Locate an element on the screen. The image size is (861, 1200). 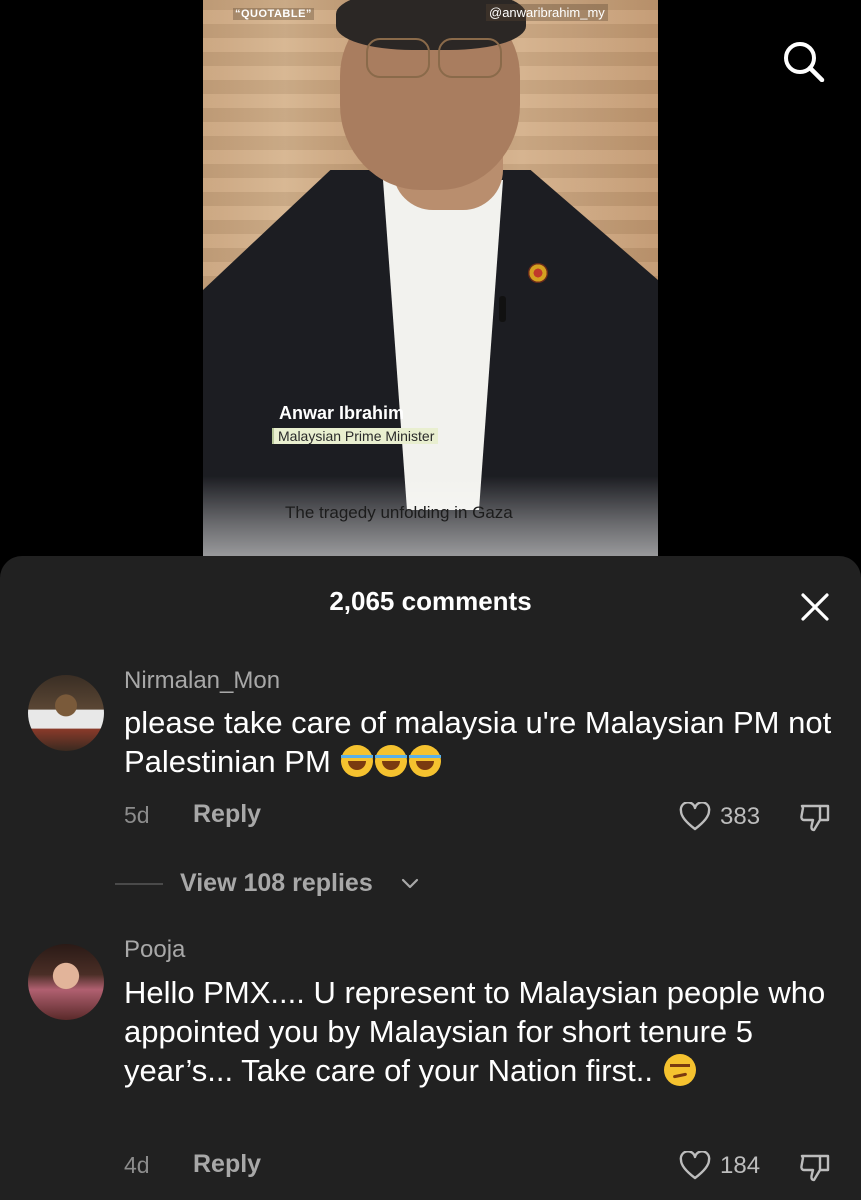
comment-time: 5d is located at coordinates (137, 815).